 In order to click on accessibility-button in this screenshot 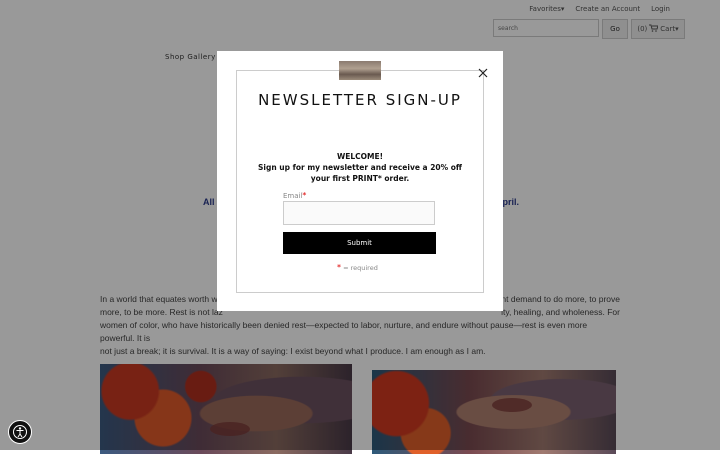, I will do `click(20, 432)`.